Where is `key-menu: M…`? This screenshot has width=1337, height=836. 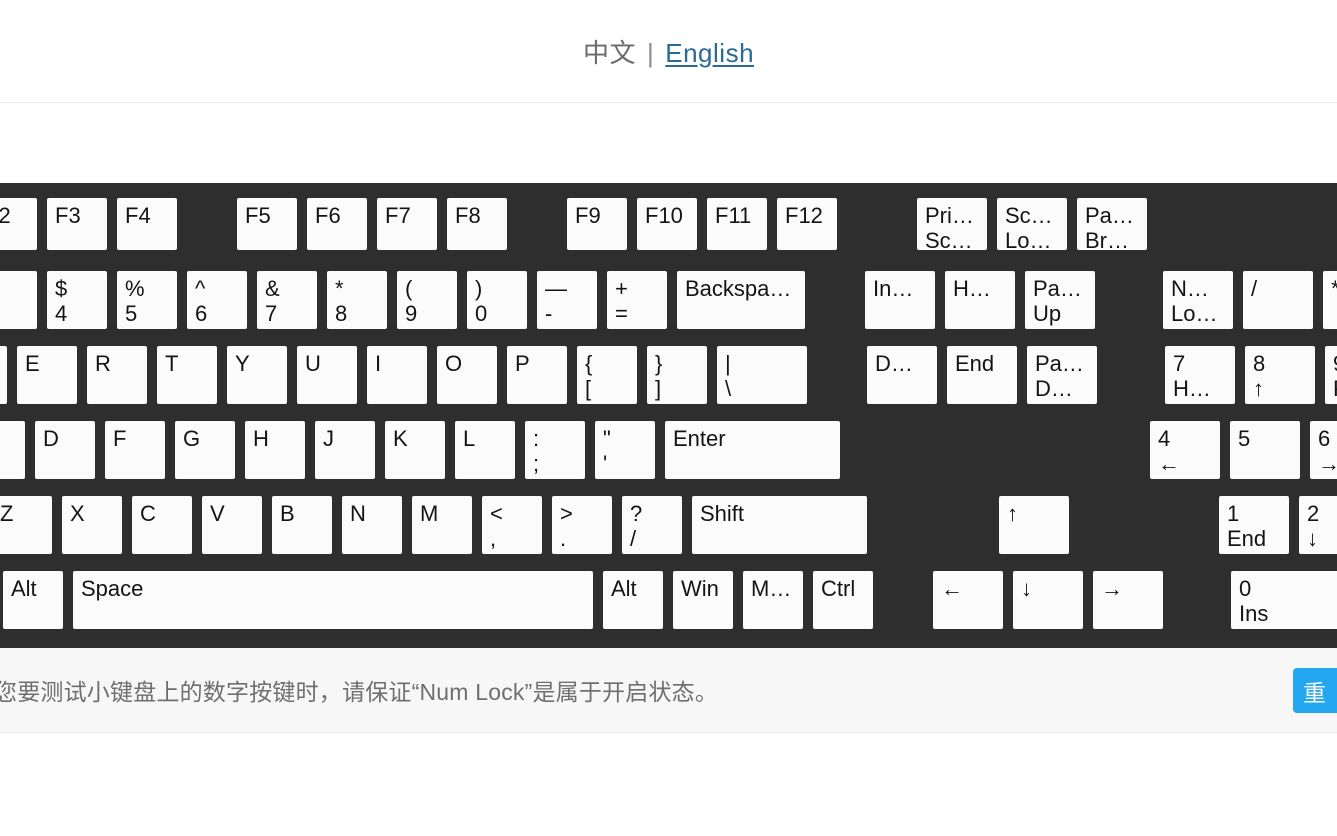
key-menu: M… is located at coordinates (773, 600).